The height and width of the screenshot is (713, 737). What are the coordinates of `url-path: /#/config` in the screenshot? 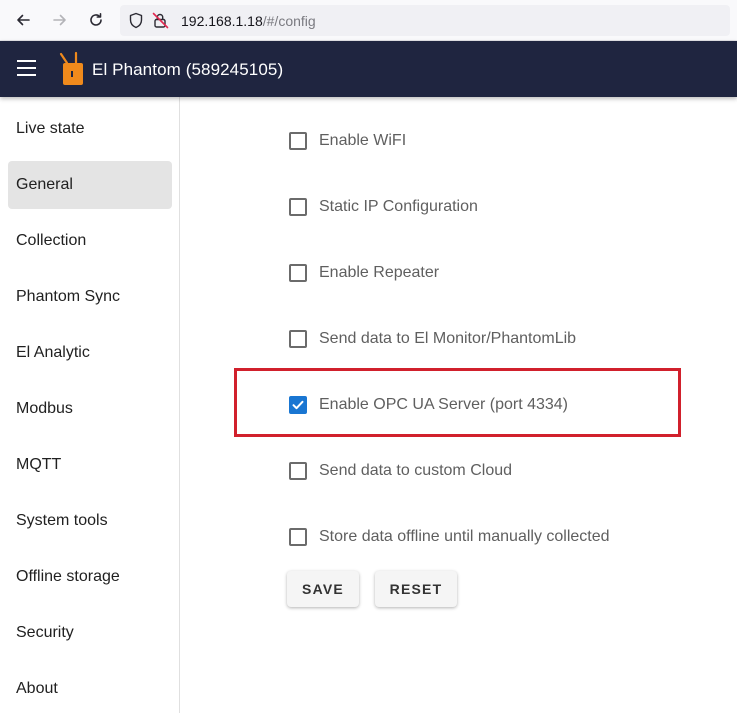 It's located at (289, 21).